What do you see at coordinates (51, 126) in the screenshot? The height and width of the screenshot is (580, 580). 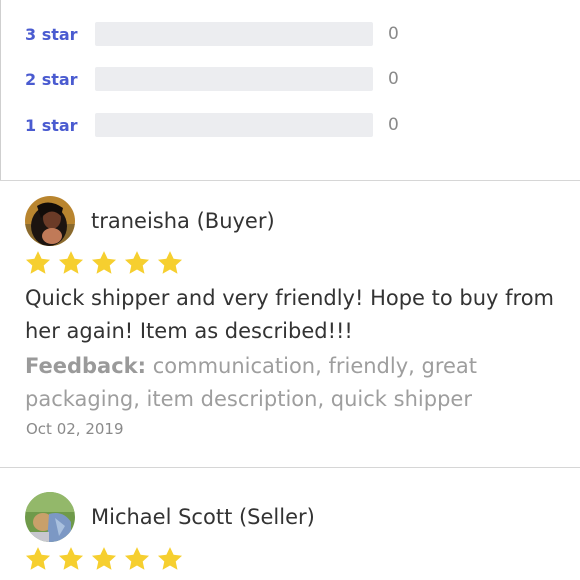 I see `rating-label: 1 star` at bounding box center [51, 126].